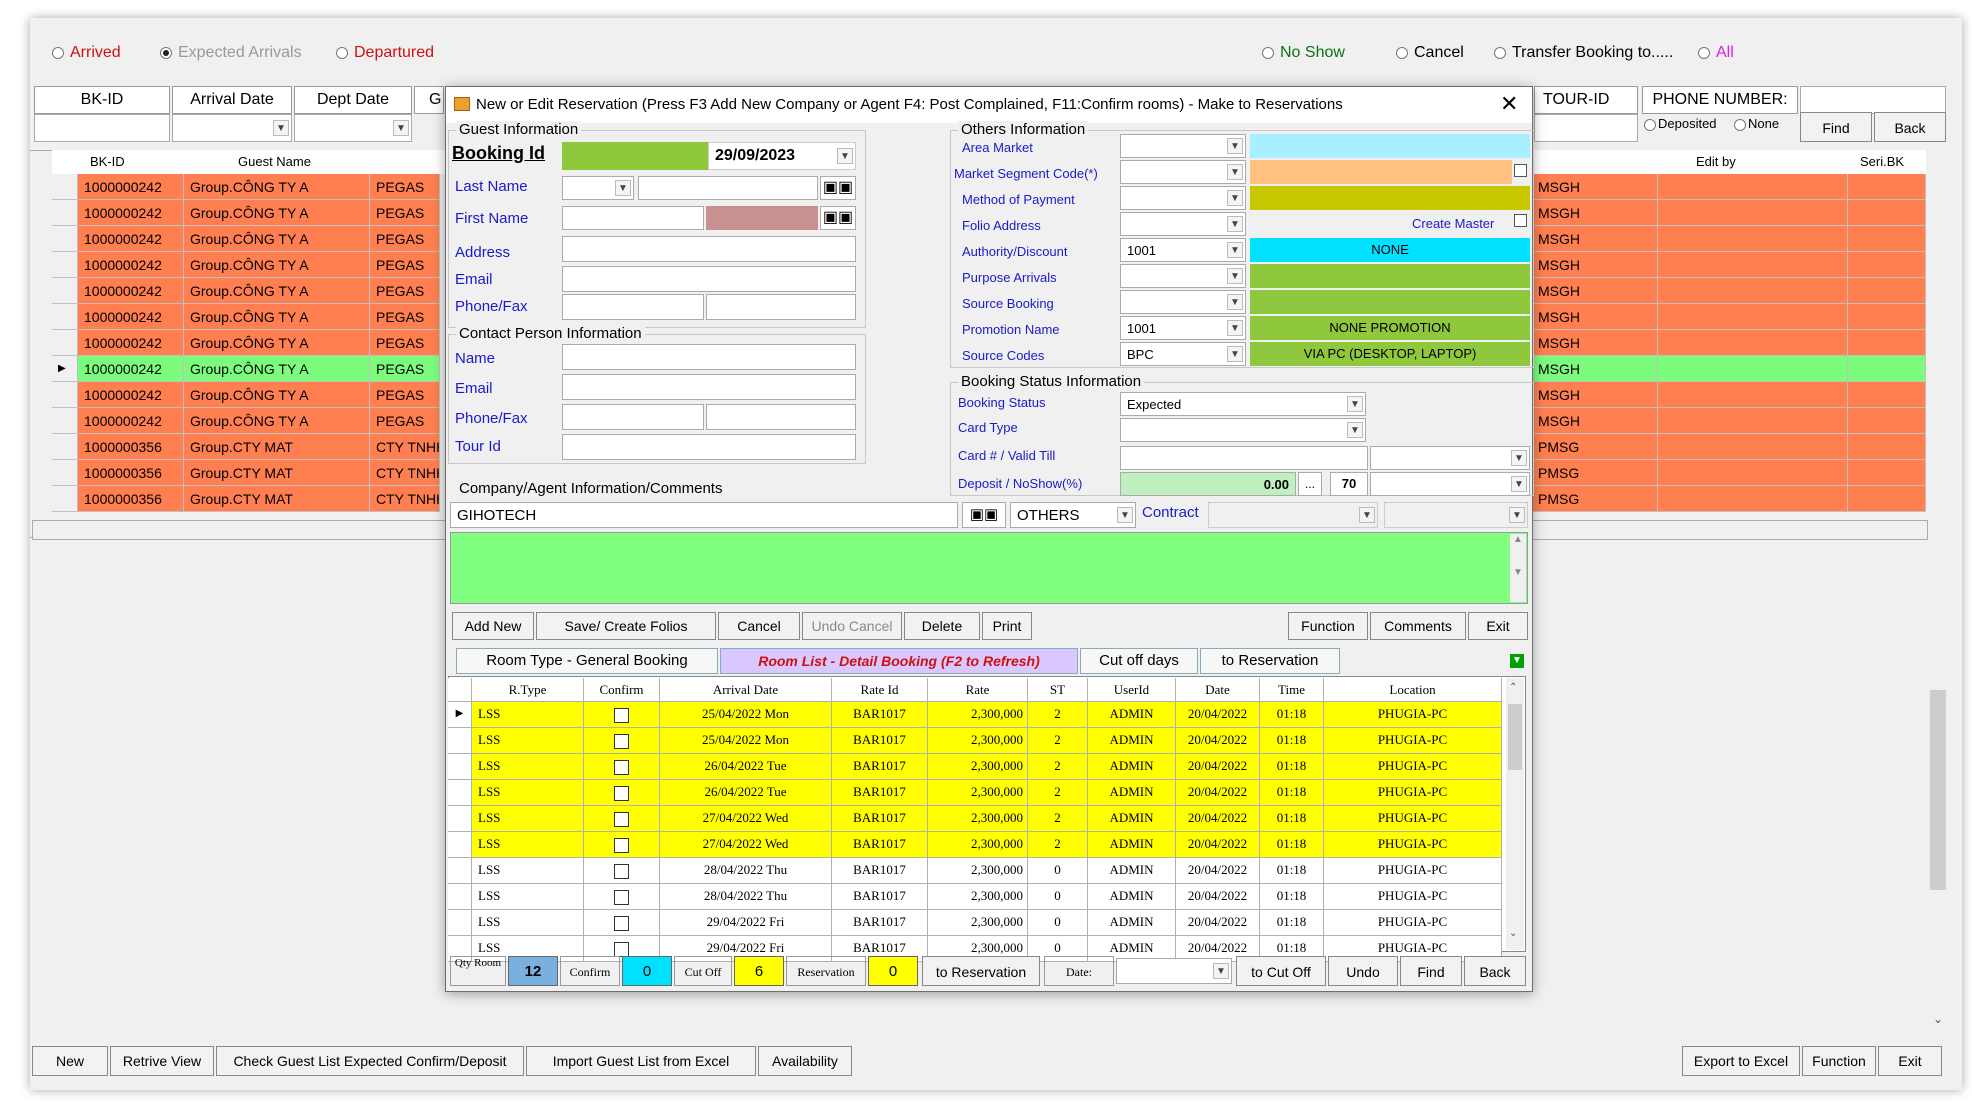 Image resolution: width=1972 pixels, height=1108 pixels. Describe the element at coordinates (709, 357) in the screenshot. I see `contact-name-input` at that location.